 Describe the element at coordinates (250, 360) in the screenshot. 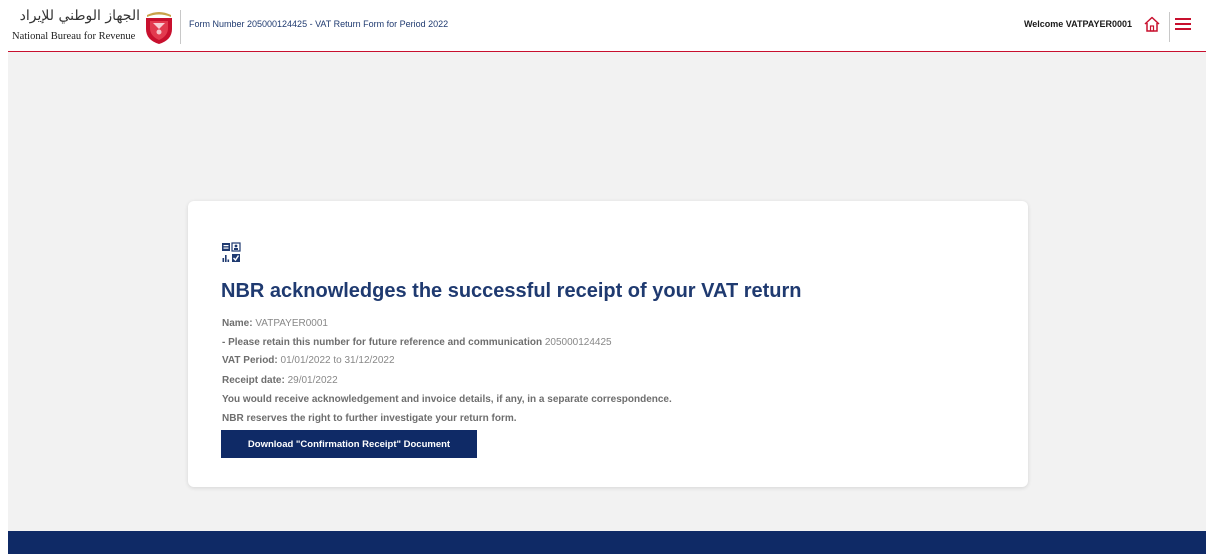

I see `vat-period-label: VAT Period:` at that location.